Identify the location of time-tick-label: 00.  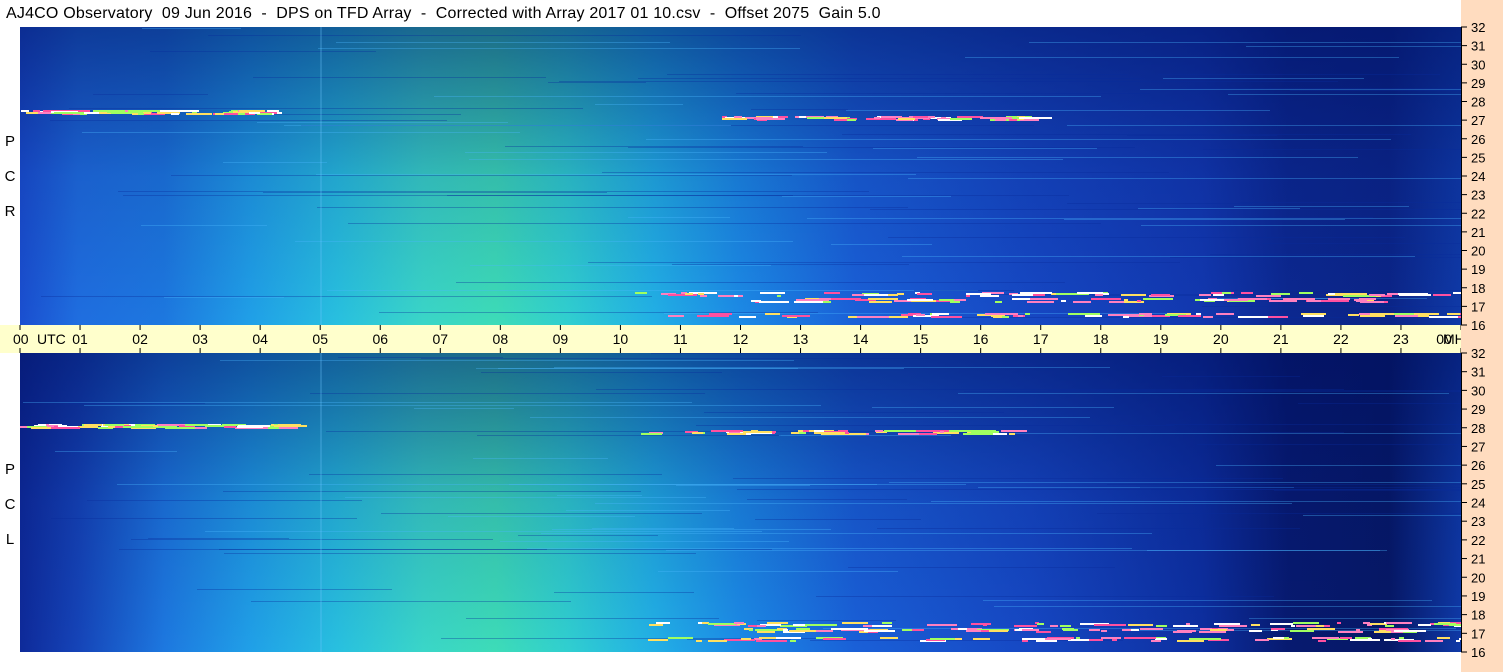
(21, 339).